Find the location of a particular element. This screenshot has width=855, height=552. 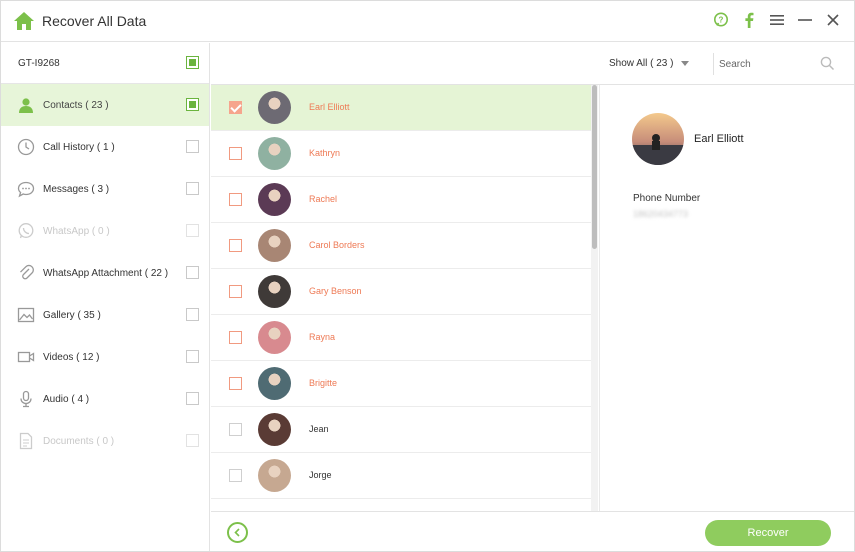

message-icon is located at coordinates (26, 189).